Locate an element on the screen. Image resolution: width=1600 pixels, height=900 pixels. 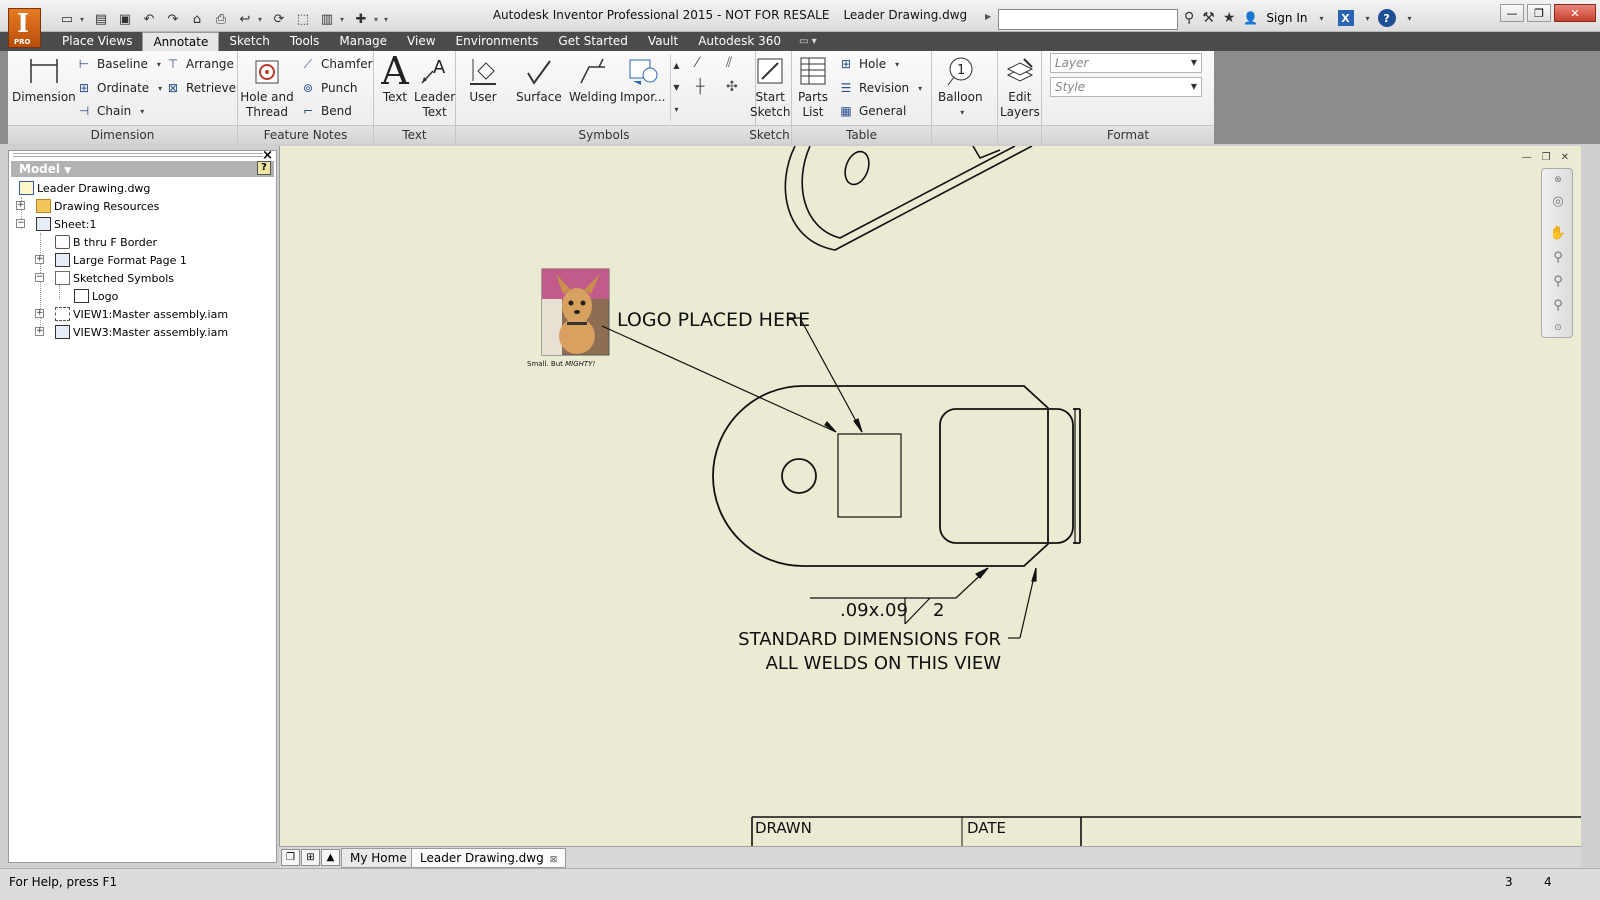
leader-text-button: A Leader Text is located at coordinates (434, 87).